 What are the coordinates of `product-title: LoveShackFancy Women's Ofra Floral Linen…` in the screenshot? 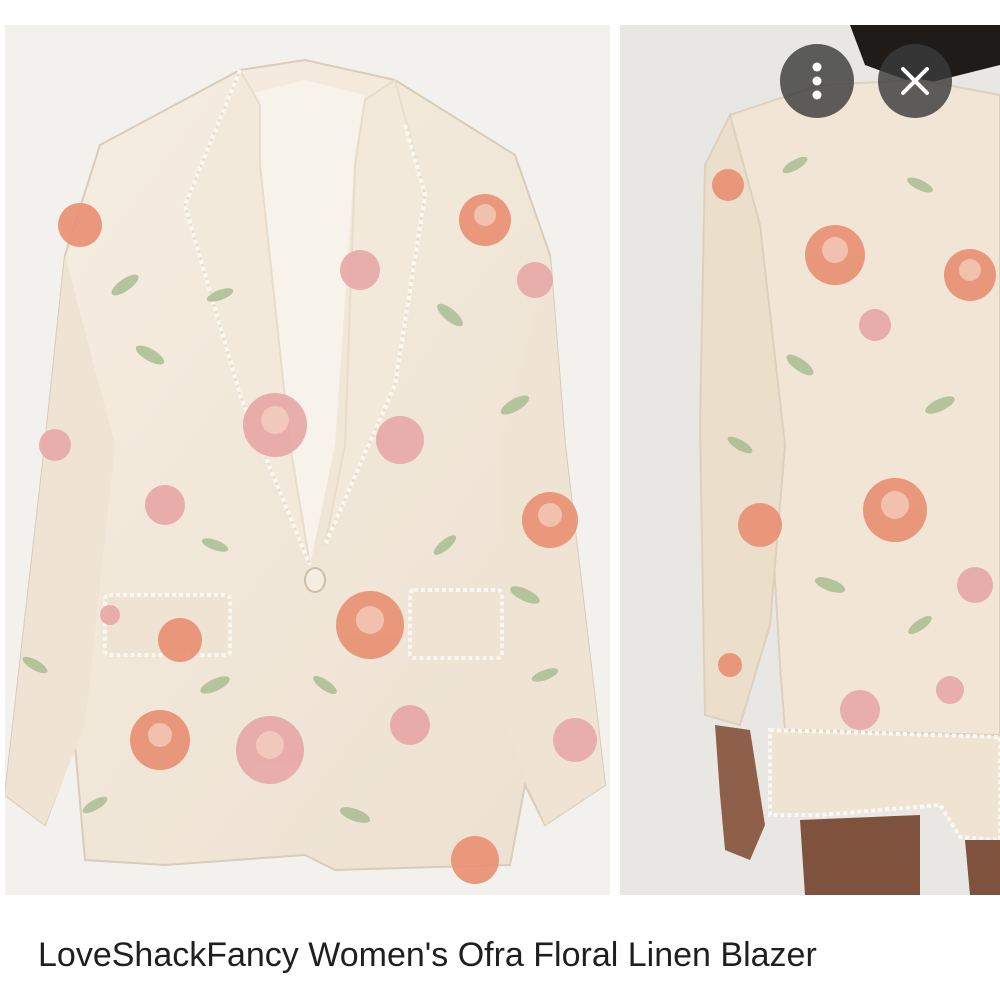 It's located at (427, 955).